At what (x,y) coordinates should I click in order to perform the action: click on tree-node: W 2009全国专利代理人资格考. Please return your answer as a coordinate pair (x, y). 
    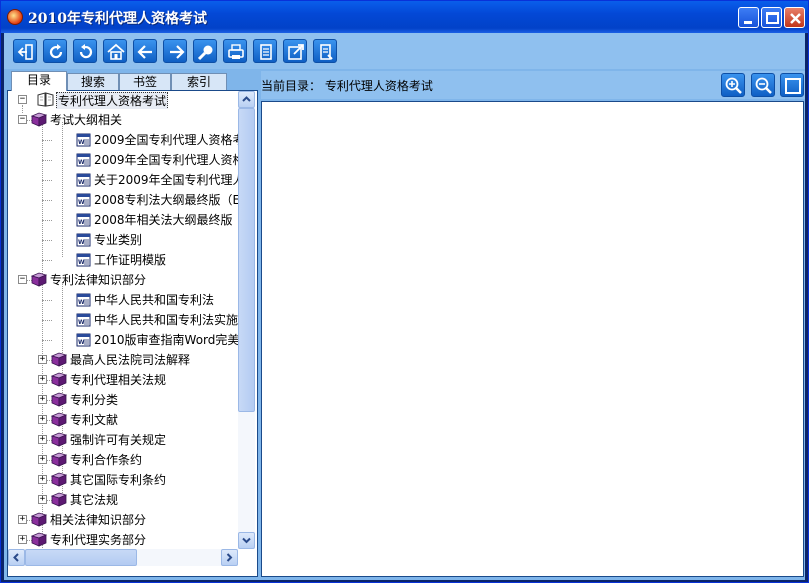
    Looking at the image, I should click on (123, 140).